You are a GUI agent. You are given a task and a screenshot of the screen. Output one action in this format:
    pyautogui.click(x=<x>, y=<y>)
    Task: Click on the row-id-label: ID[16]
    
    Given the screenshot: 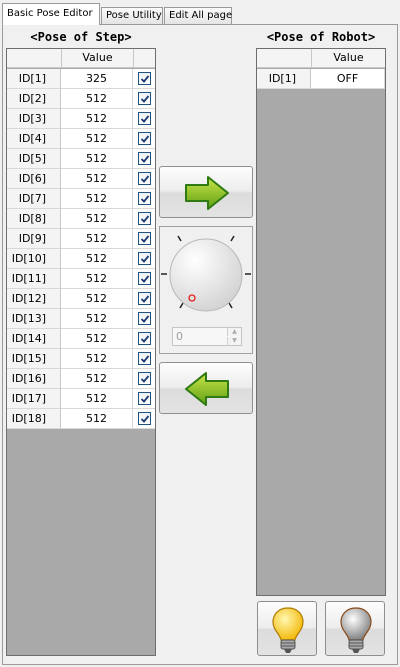 What is the action you would take?
    pyautogui.click(x=34, y=379)
    